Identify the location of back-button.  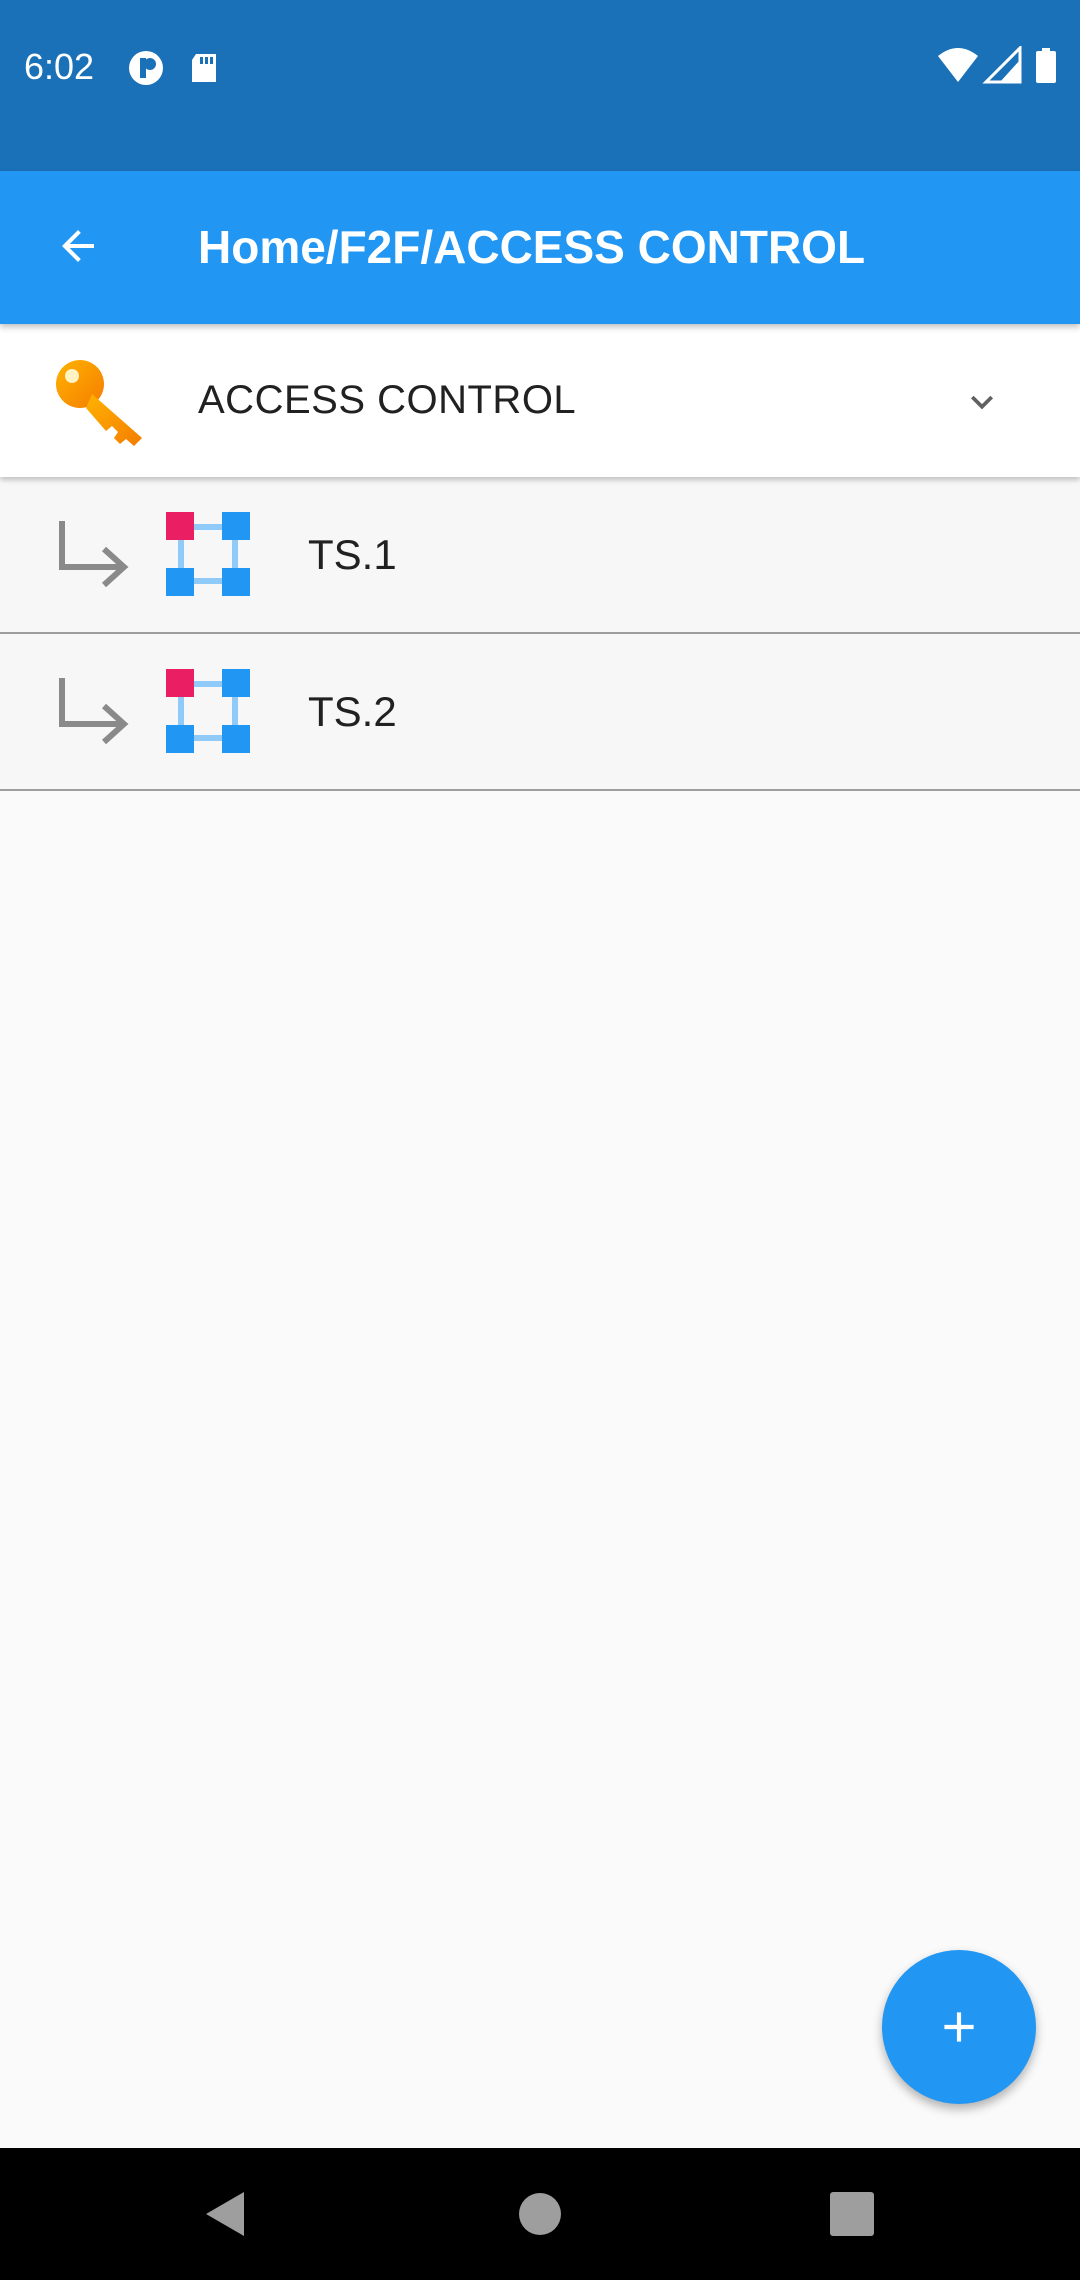
(78, 246).